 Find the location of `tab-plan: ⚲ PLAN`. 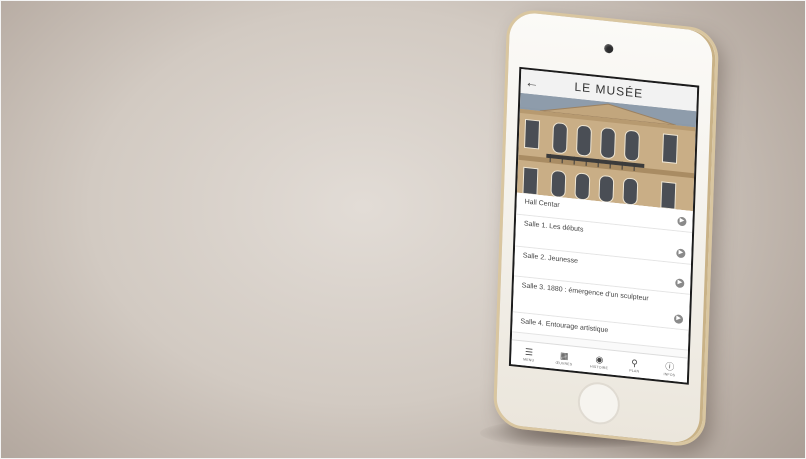

tab-plan: ⚲ PLAN is located at coordinates (634, 365).